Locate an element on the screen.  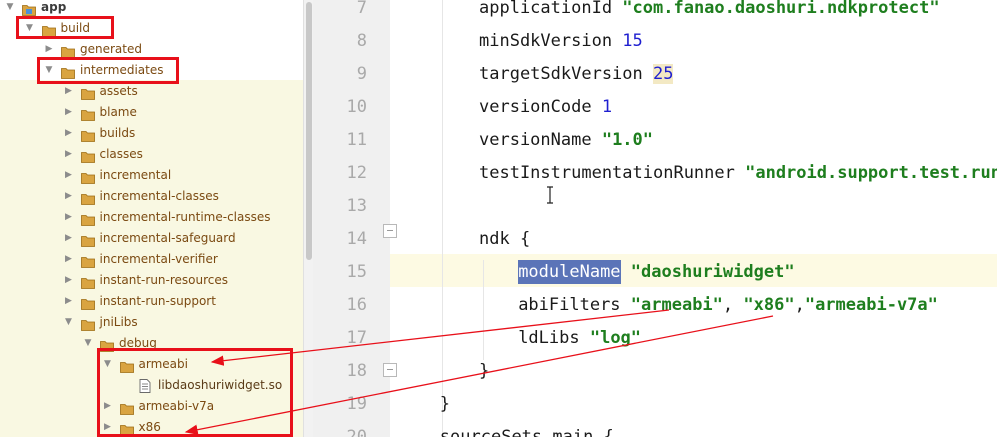
code-token: "log" is located at coordinates (615, 338).